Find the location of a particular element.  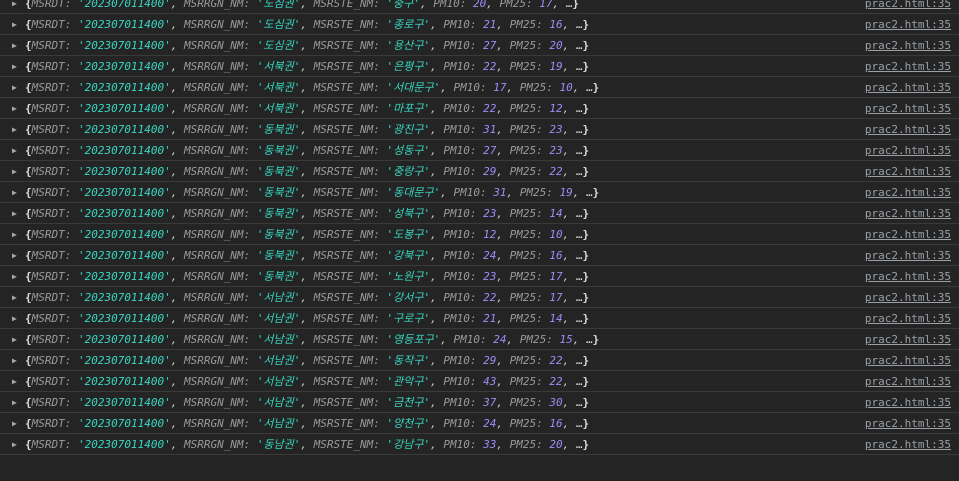

value-msrste-nm: '동작구' is located at coordinates (408, 360).